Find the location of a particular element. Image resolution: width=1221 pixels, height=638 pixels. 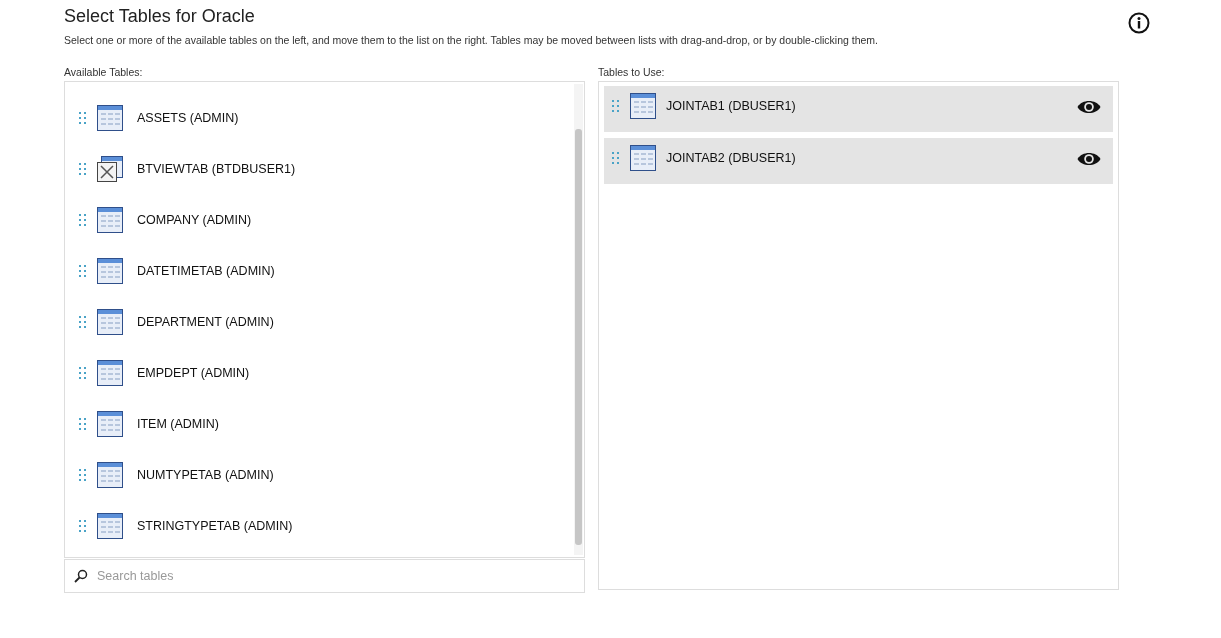

table-name: ITEM (ADMIN) is located at coordinates (178, 423).